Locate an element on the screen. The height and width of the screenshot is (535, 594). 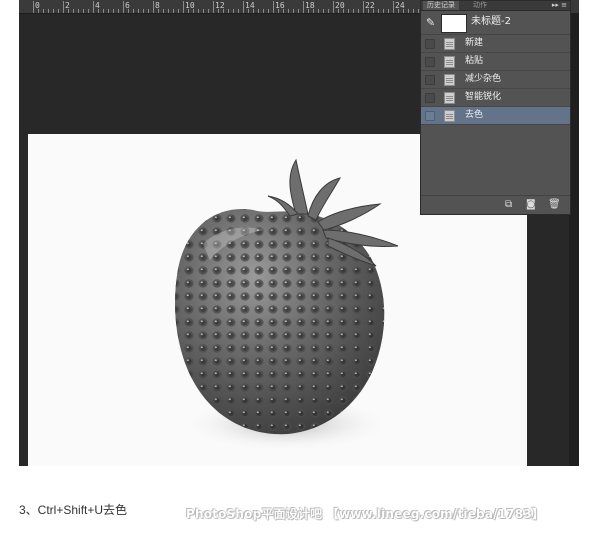
trash-icon: 🗑 is located at coordinates (554, 205).